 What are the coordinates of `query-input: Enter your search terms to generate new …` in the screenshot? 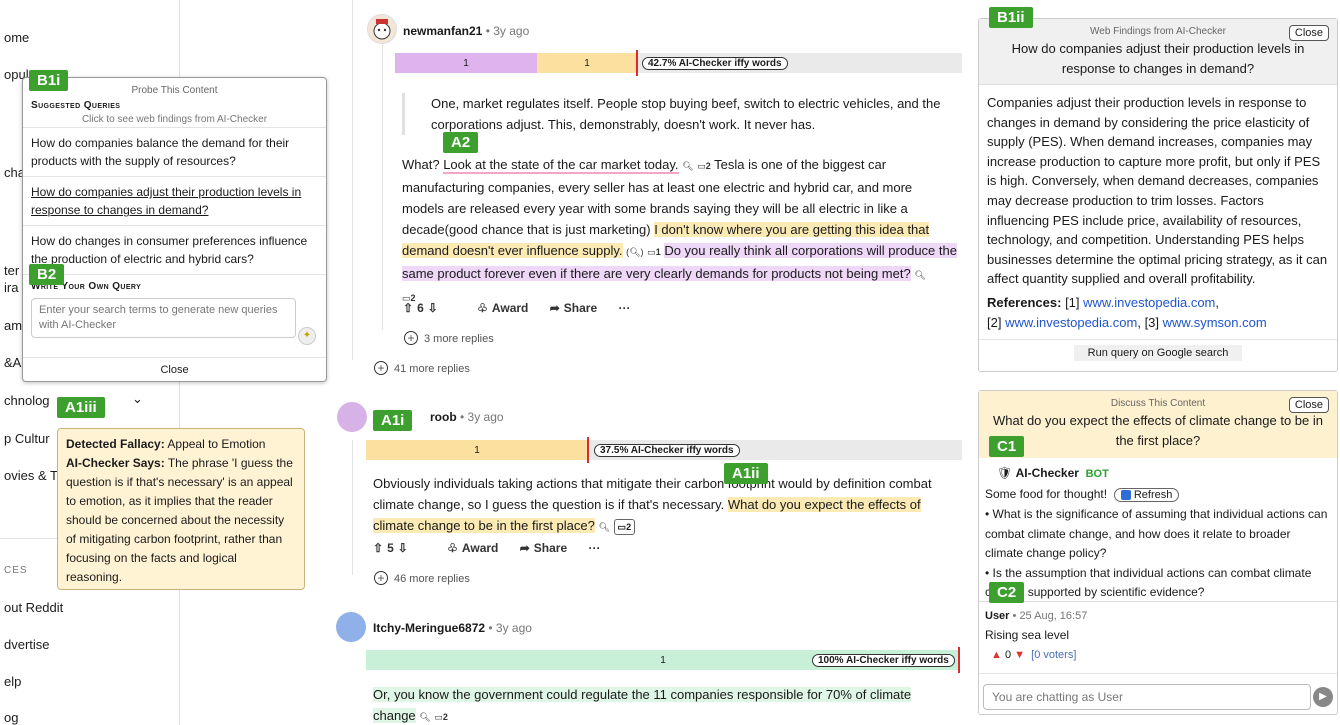 It's located at (163, 318).